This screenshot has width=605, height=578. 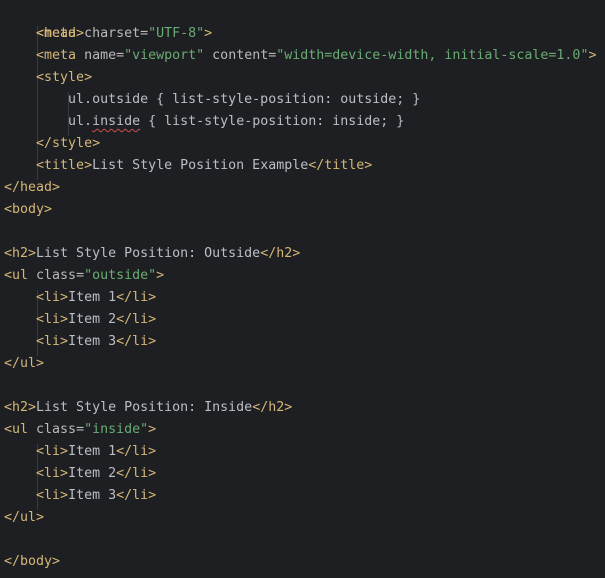 I want to click on code-line-19: <h2>List Style Position: Inside</h2>, so click(x=148, y=408).